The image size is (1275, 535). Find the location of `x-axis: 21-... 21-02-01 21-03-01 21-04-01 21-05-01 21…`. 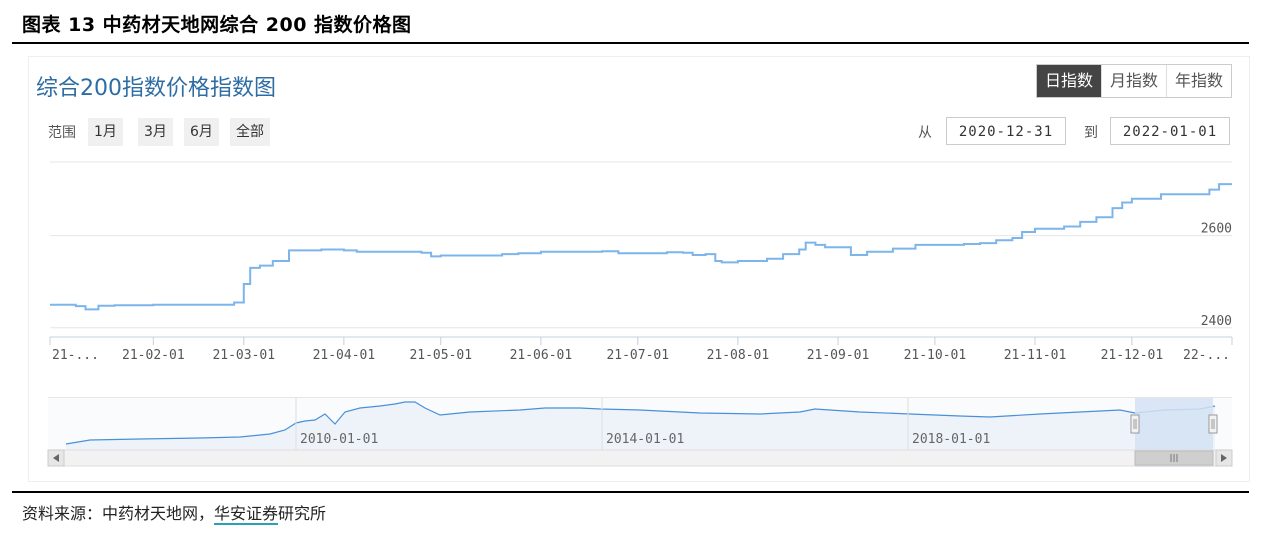

x-axis: 21-... 21-02-01 21-03-01 21-04-01 21-05-01 21… is located at coordinates (641, 349).